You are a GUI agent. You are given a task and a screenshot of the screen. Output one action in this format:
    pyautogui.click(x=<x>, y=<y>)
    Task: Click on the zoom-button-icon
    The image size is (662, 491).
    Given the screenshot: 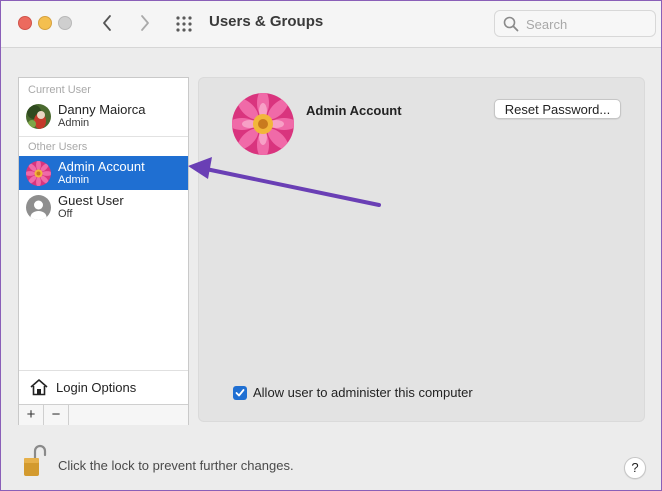 What is the action you would take?
    pyautogui.click(x=65, y=23)
    